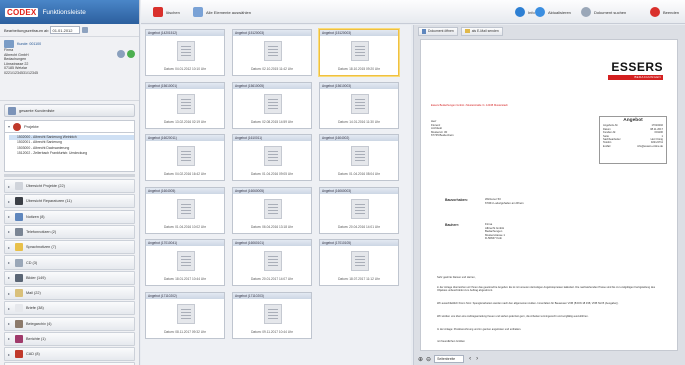 This screenshot has width=685, height=365. What do you see at coordinates (470, 359) in the screenshot?
I see `previous-page-icon: ‹` at bounding box center [470, 359].